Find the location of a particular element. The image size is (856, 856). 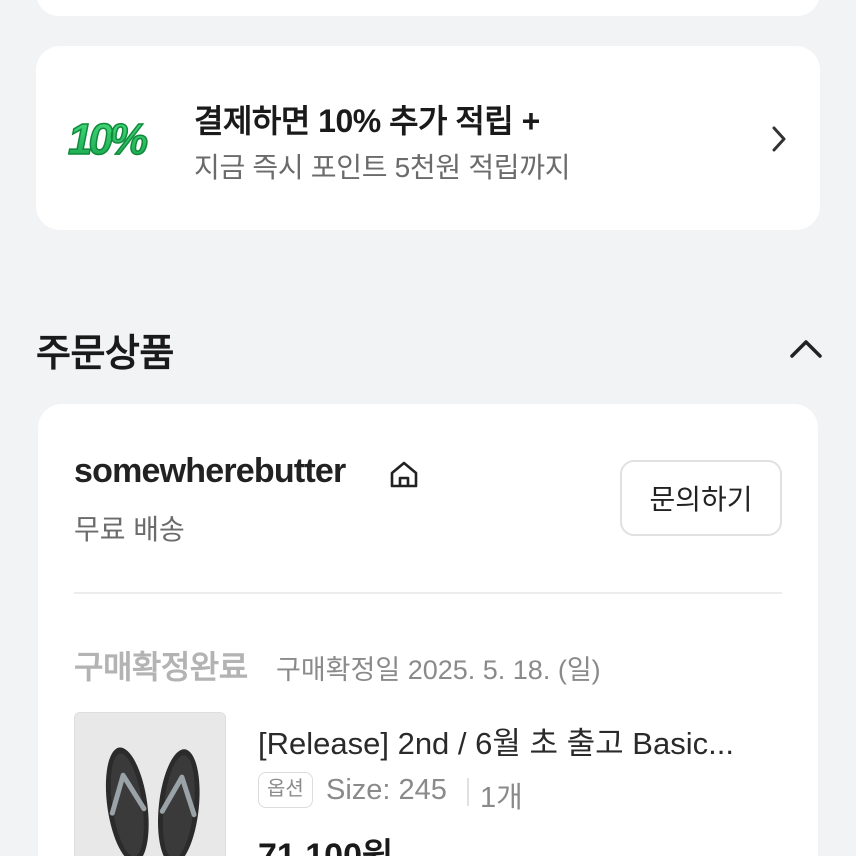

sandal-image is located at coordinates (150, 784).